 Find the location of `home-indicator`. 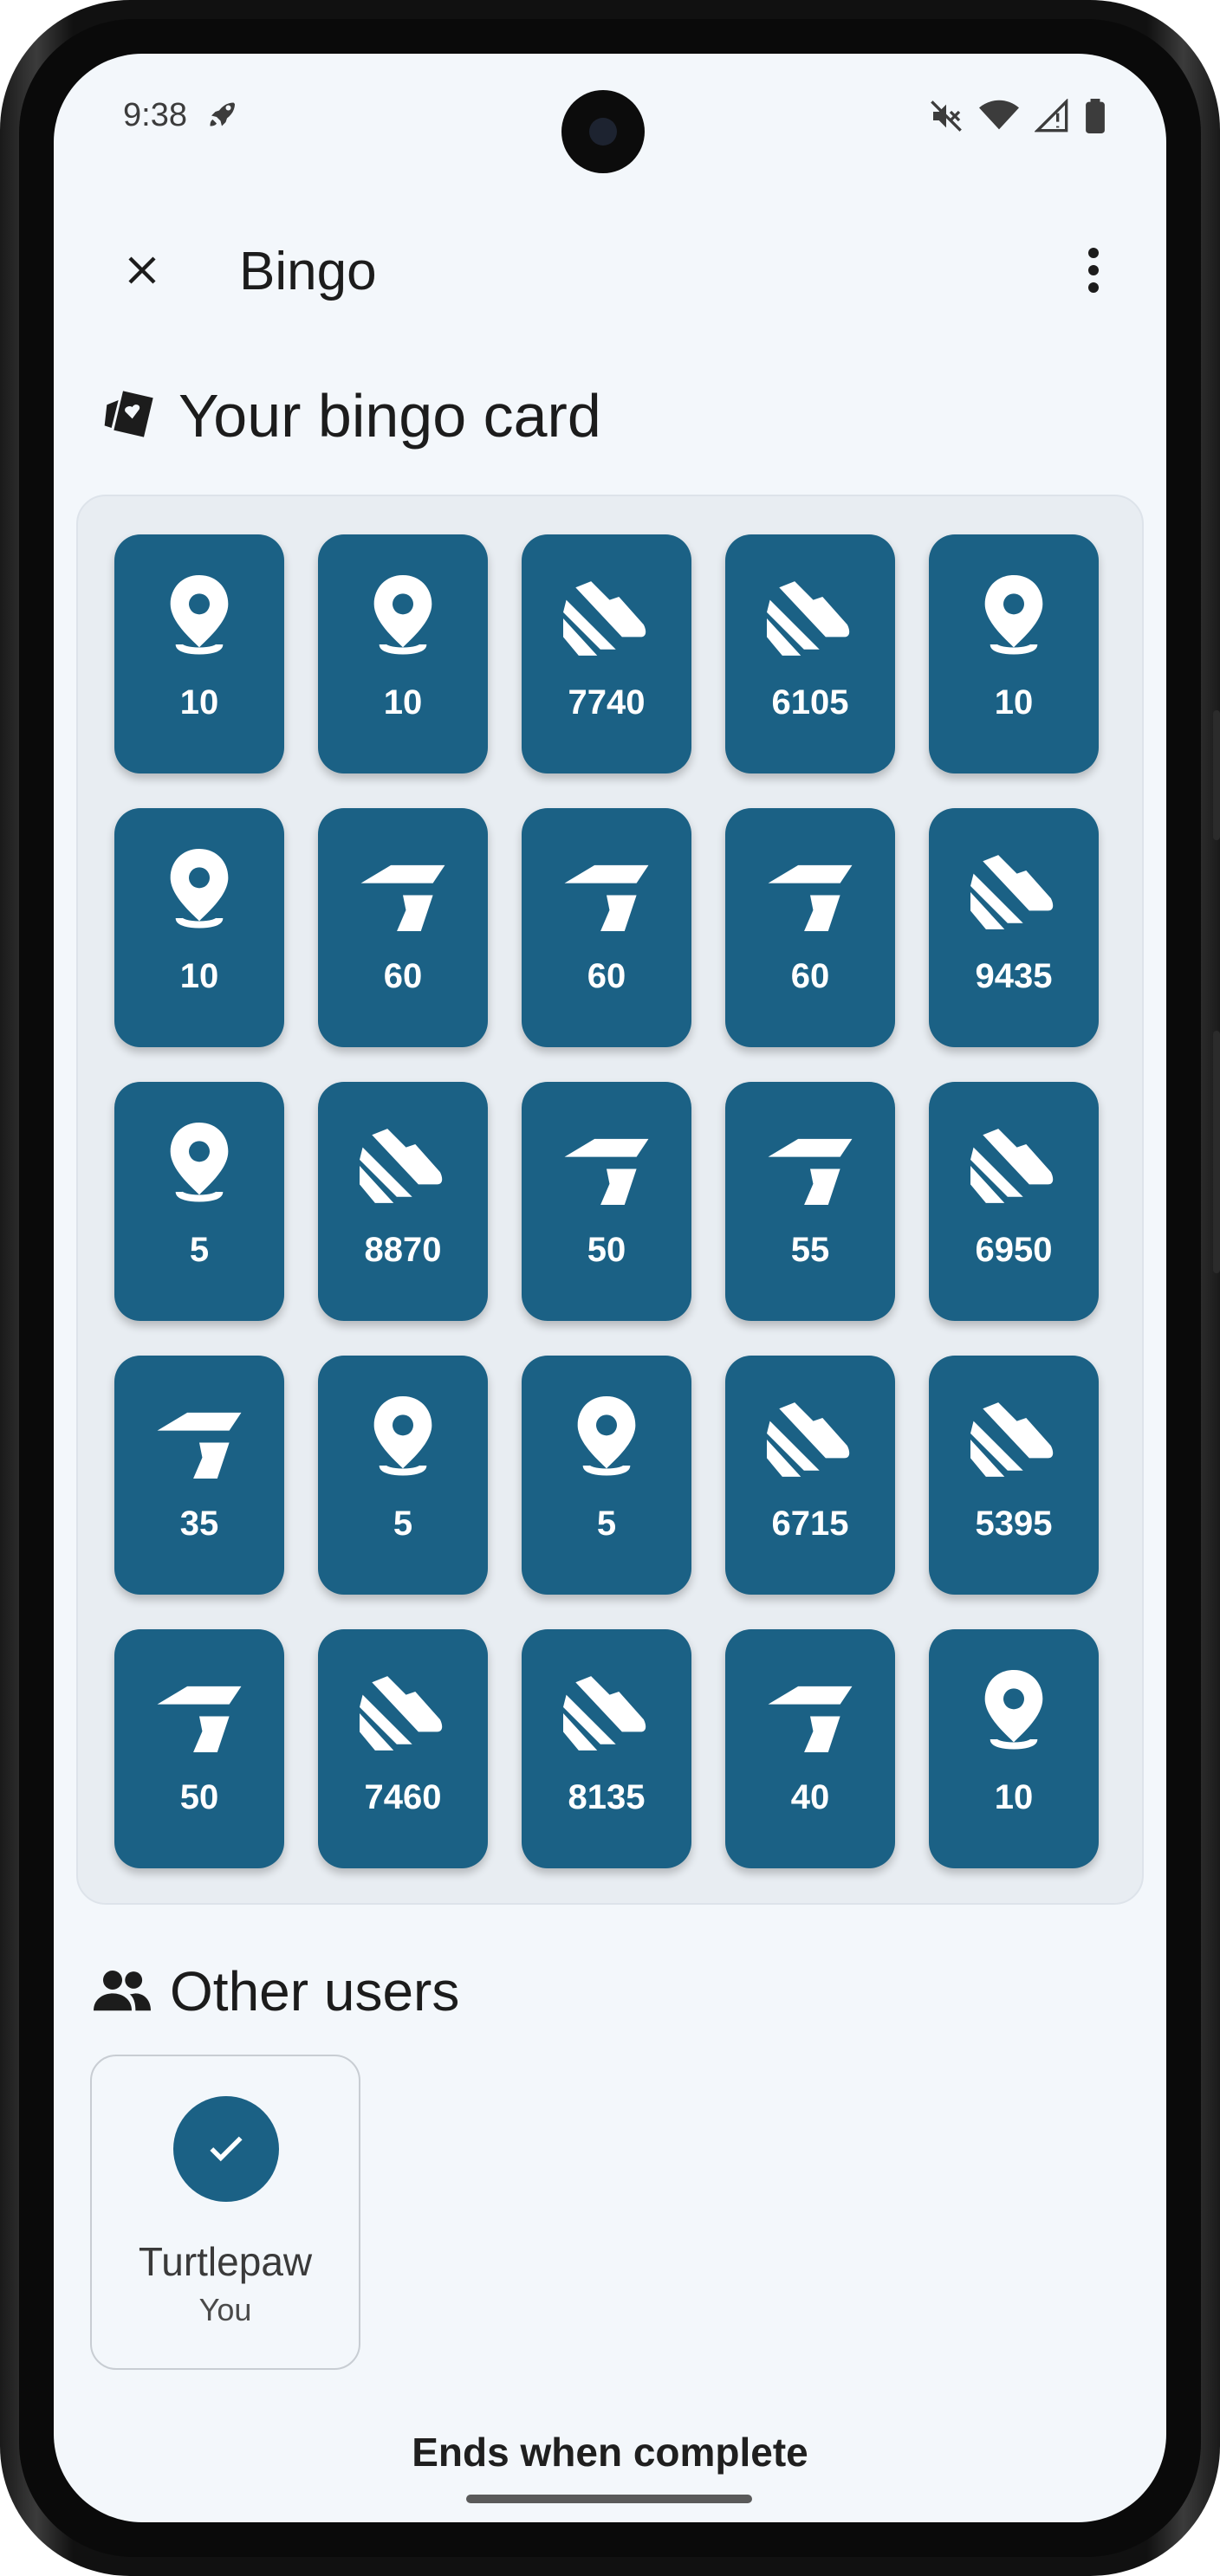

home-indicator is located at coordinates (609, 2499).